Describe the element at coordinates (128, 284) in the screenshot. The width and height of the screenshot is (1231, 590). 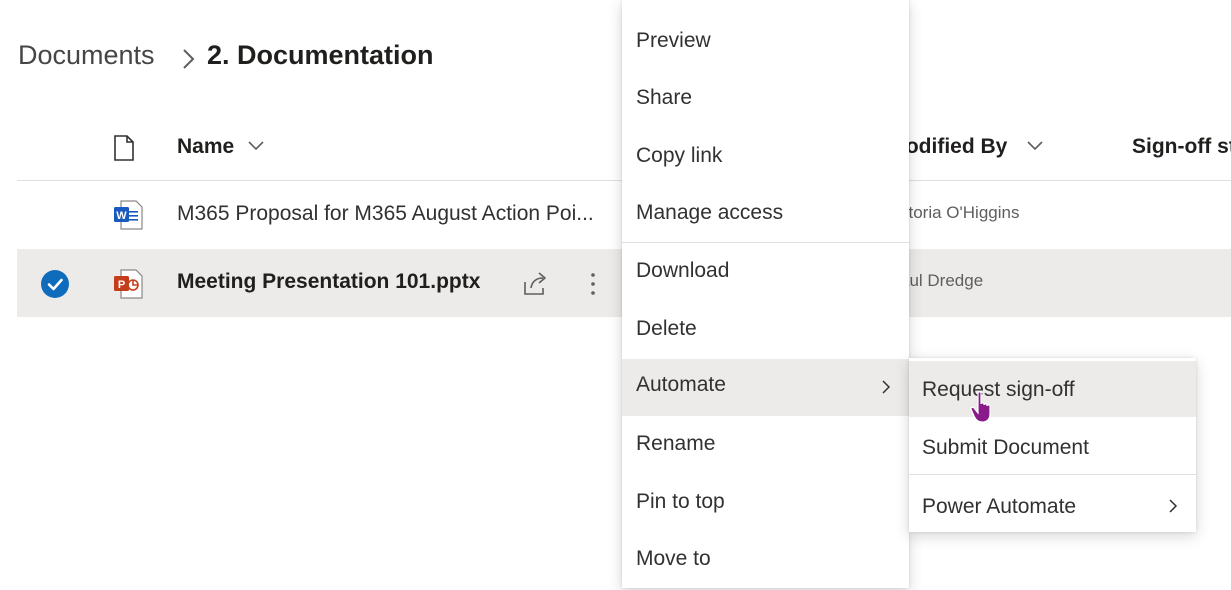
I see `powerpoint-icon: P` at that location.